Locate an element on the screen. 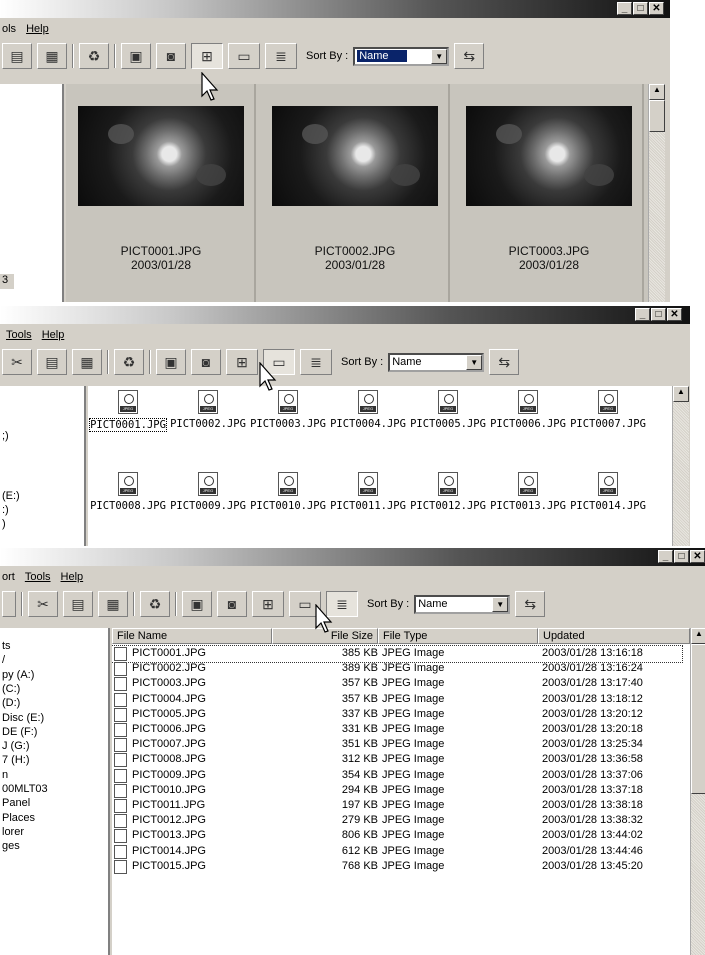  icon-item: PICT0012.JPG is located at coordinates (448, 492).